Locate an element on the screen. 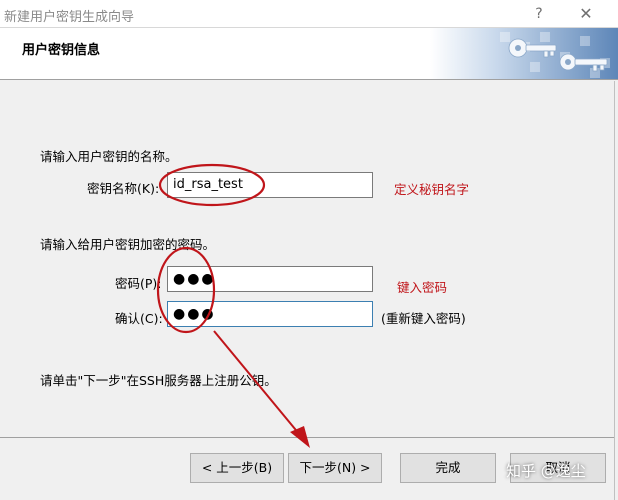  password-annotation: 键入密码 is located at coordinates (422, 287).